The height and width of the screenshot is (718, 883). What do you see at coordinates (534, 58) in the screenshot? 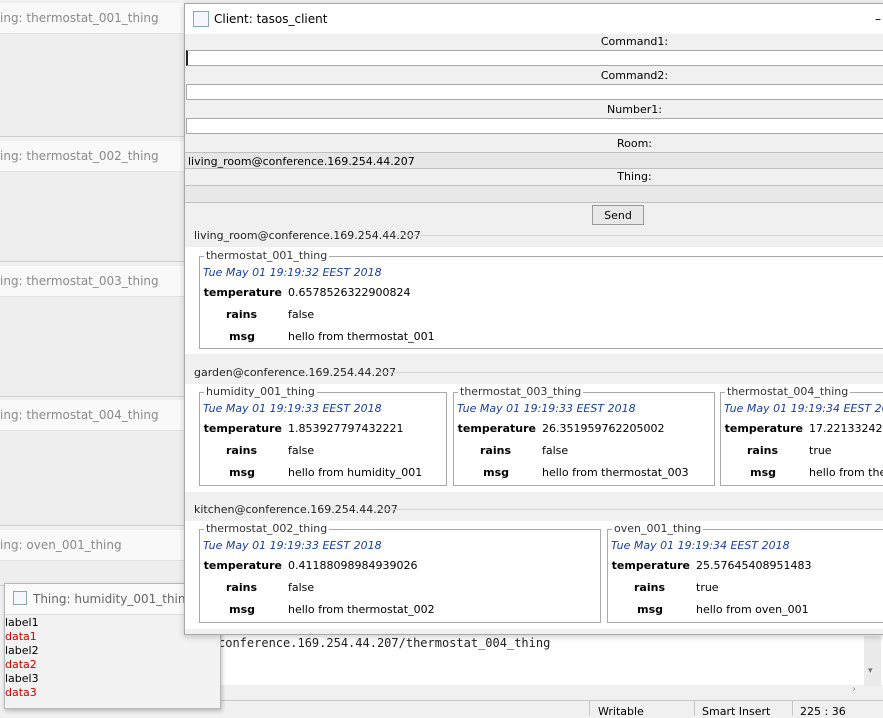
I see `command1-input` at bounding box center [534, 58].